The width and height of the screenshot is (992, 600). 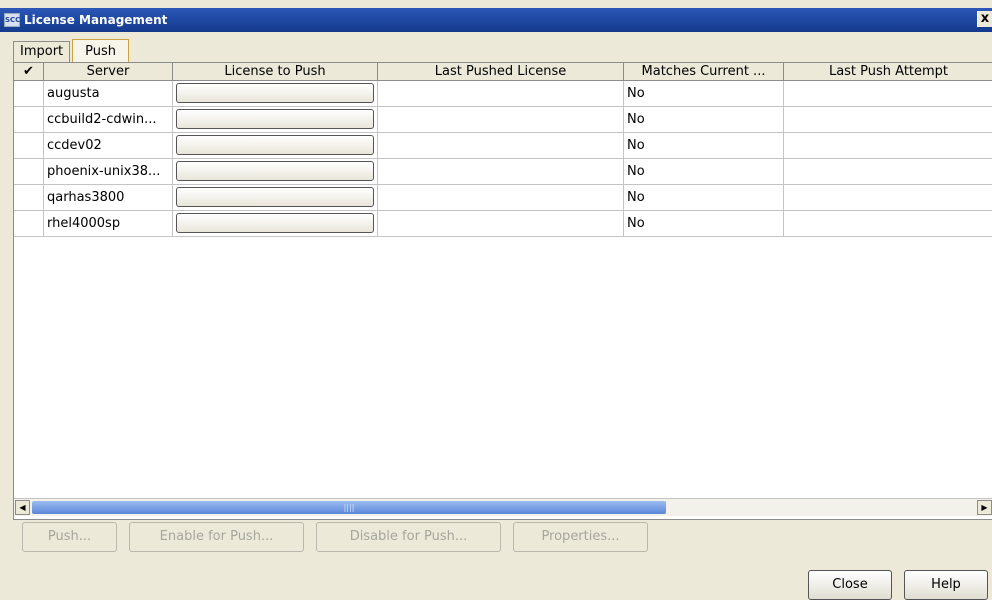 I want to click on table-row: ccdev02 No, so click(x=503, y=146).